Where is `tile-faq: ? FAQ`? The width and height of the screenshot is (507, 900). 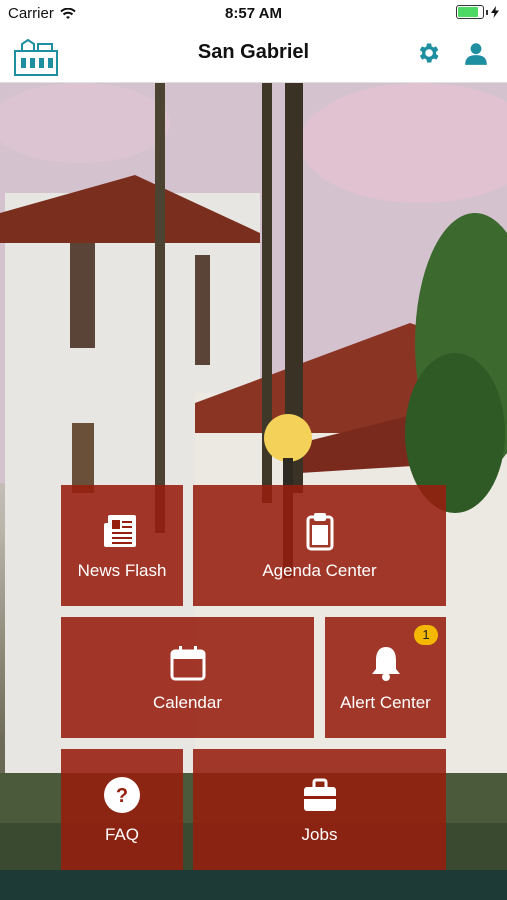
tile-faq: ? FAQ is located at coordinates (122, 809).